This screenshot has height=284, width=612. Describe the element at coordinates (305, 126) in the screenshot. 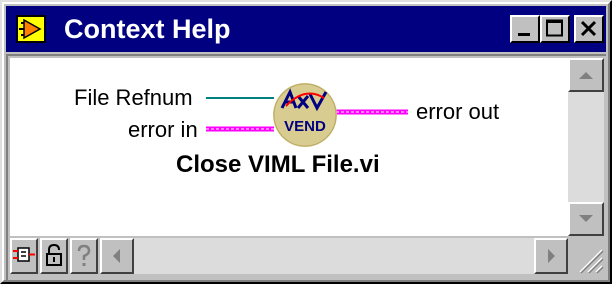

I see `vi-icon-label: VEND` at that location.